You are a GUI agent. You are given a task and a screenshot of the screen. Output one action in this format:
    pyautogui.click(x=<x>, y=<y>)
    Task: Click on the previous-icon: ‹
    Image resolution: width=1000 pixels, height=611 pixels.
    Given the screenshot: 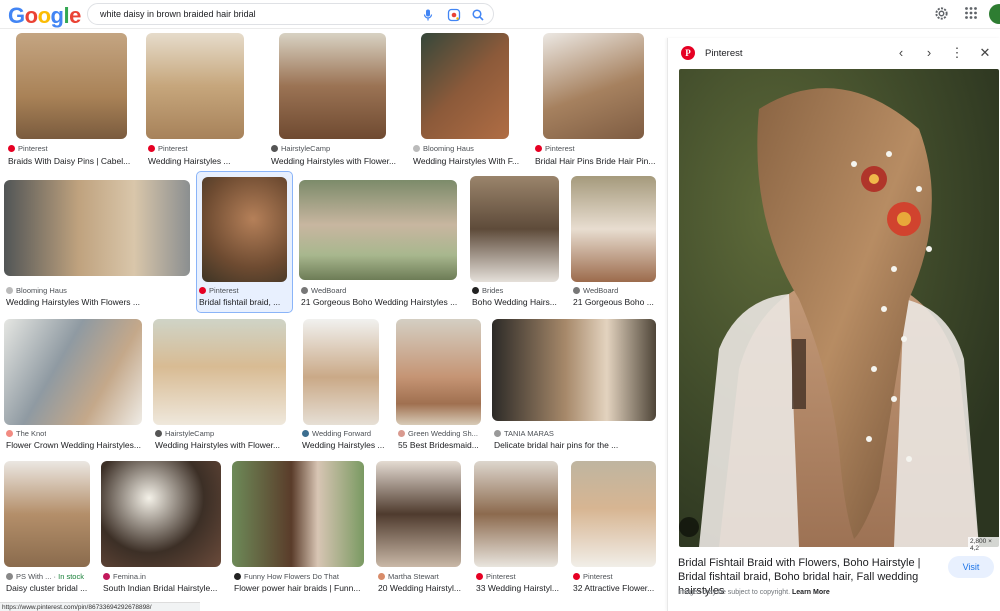 What is the action you would take?
    pyautogui.click(x=901, y=53)
    